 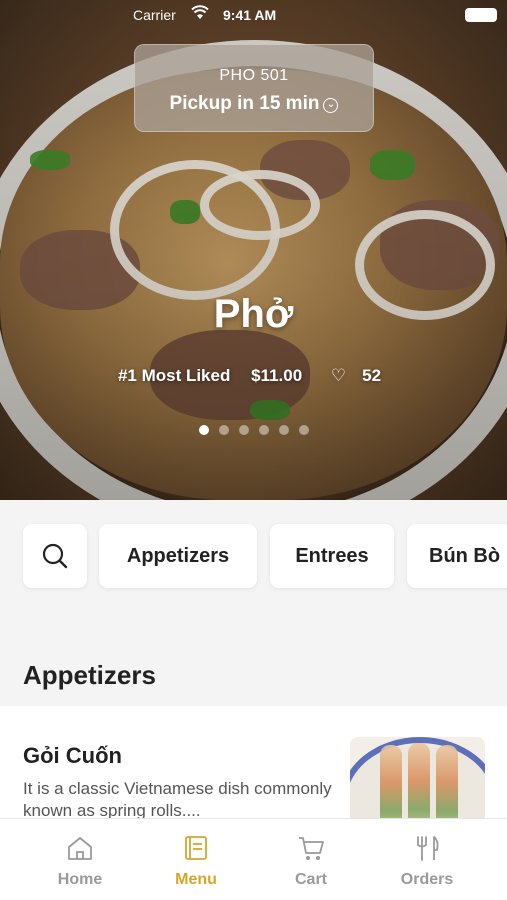 What do you see at coordinates (481, 15) in the screenshot?
I see `battery-icon` at bounding box center [481, 15].